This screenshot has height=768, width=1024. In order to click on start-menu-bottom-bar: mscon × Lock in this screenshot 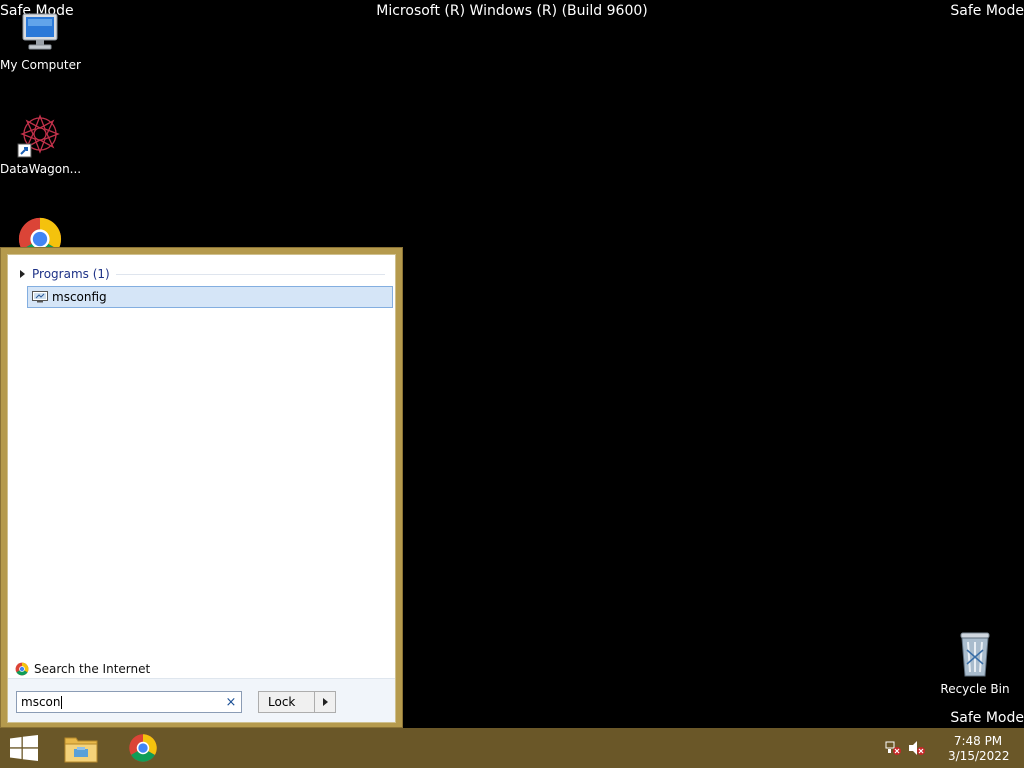, I will do `click(201, 700)`.